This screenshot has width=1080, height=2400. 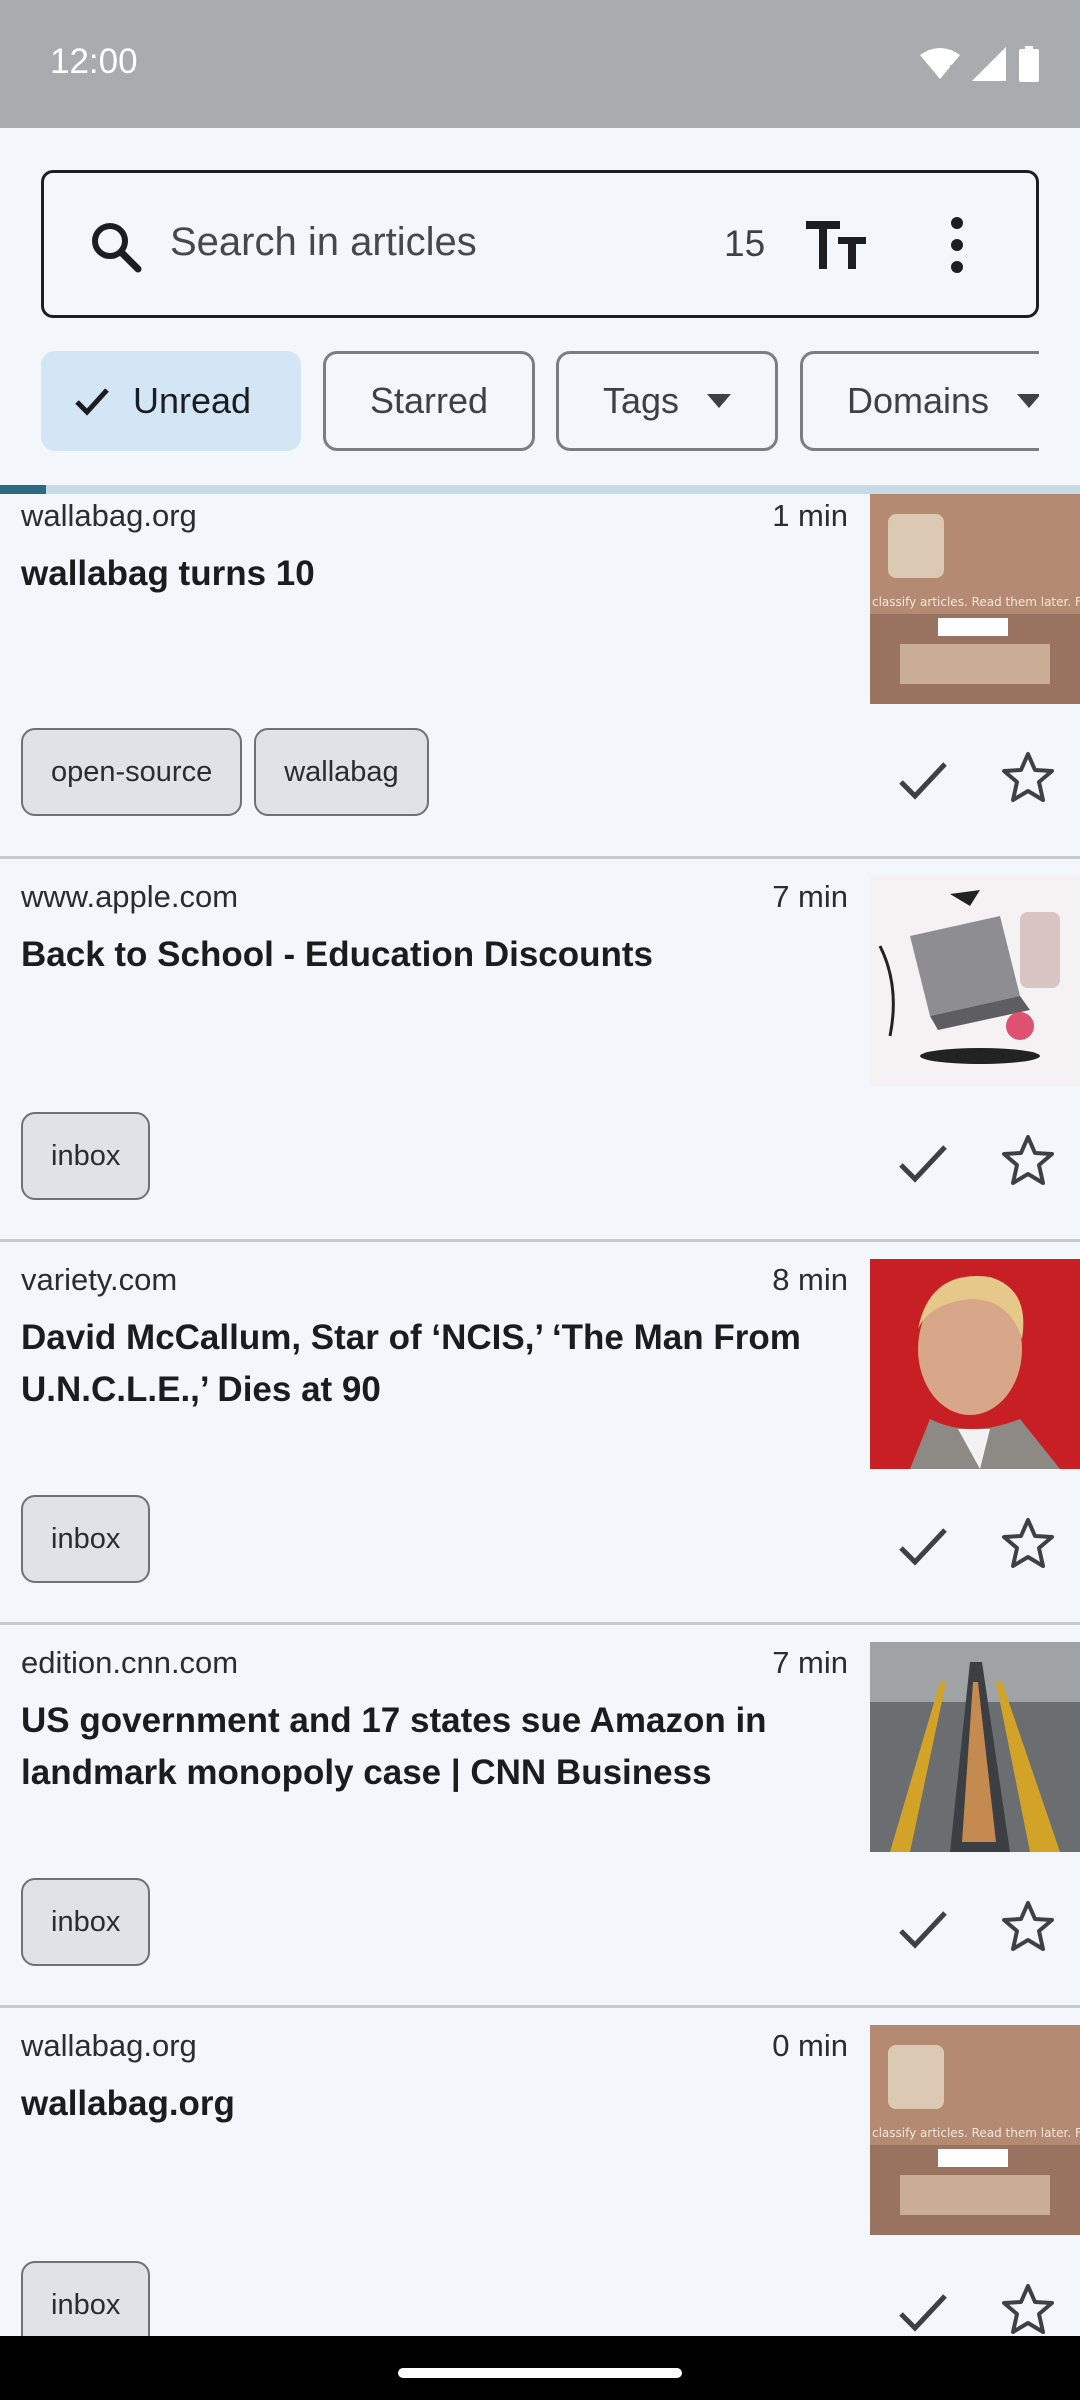 What do you see at coordinates (745, 243) in the screenshot?
I see `article-count: 15` at bounding box center [745, 243].